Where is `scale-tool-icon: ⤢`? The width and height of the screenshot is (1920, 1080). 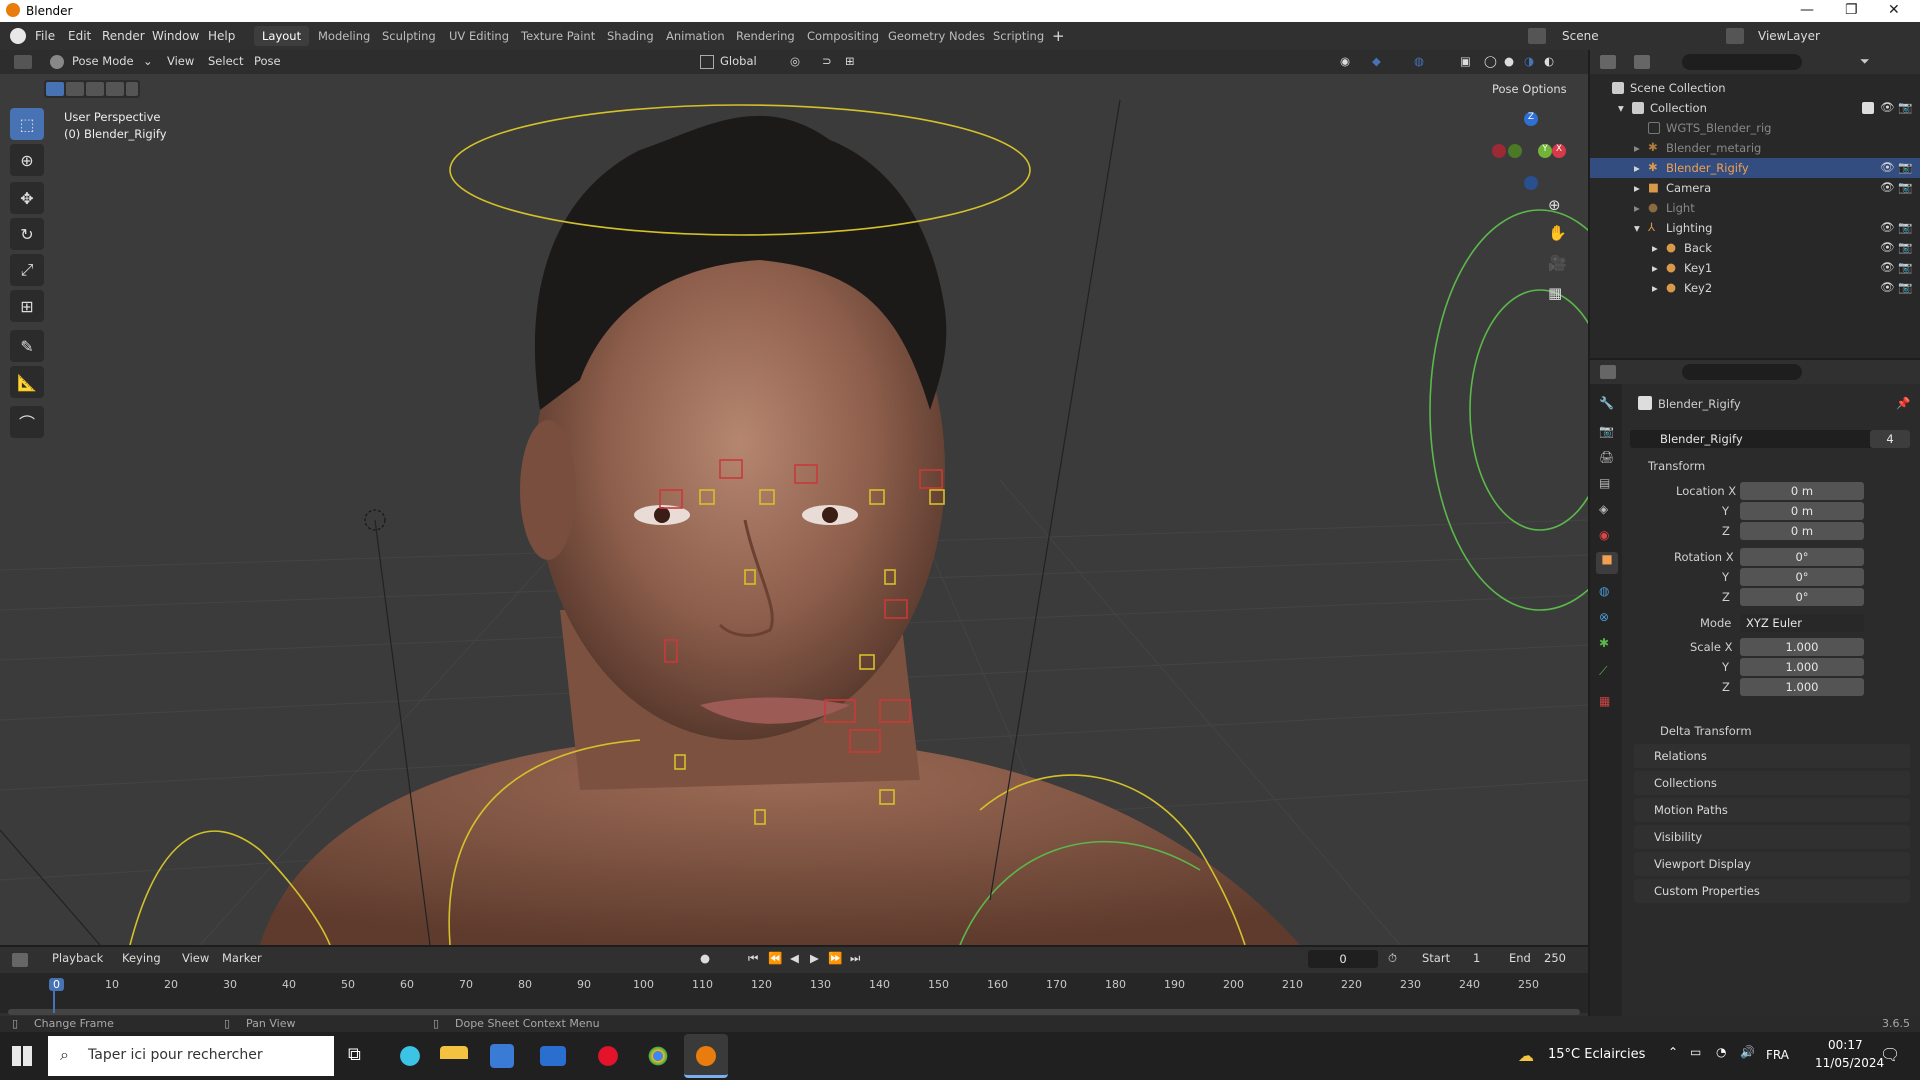
scale-tool-icon: ⤢ is located at coordinates (27, 270).